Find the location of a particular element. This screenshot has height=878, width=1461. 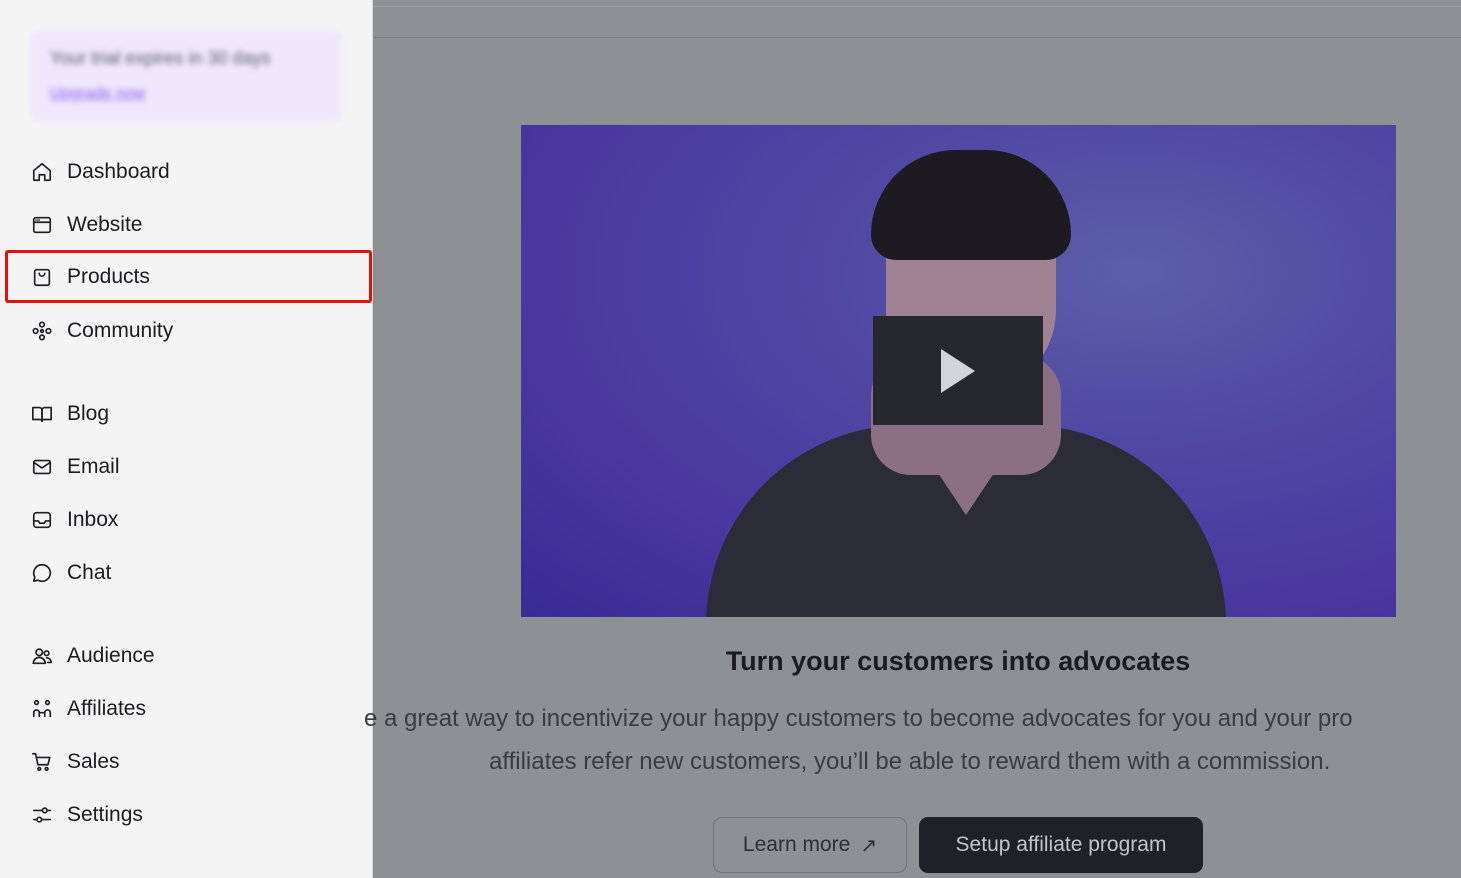

sidebar-item-sales: Sales is located at coordinates (188, 761).